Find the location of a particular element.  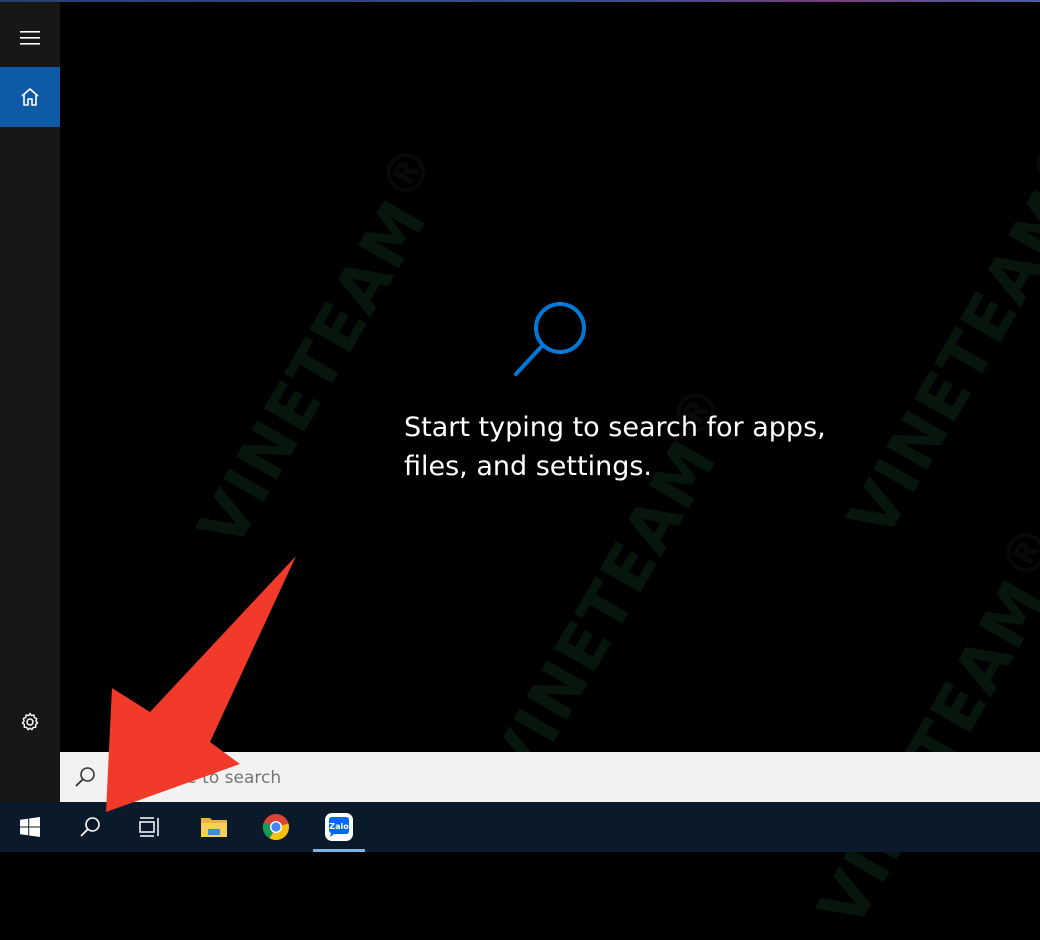

file-explorer-icon is located at coordinates (214, 827).